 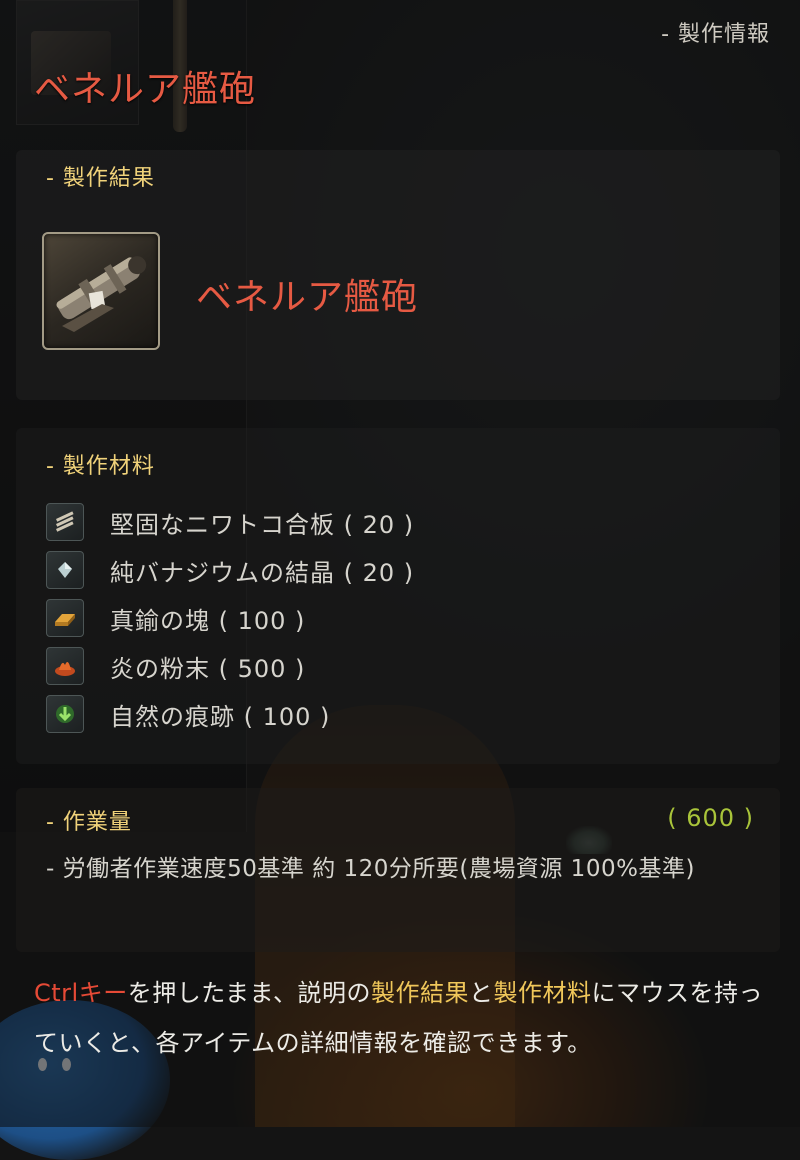 I want to click on hint-text-part2: と, so click(x=481, y=993).